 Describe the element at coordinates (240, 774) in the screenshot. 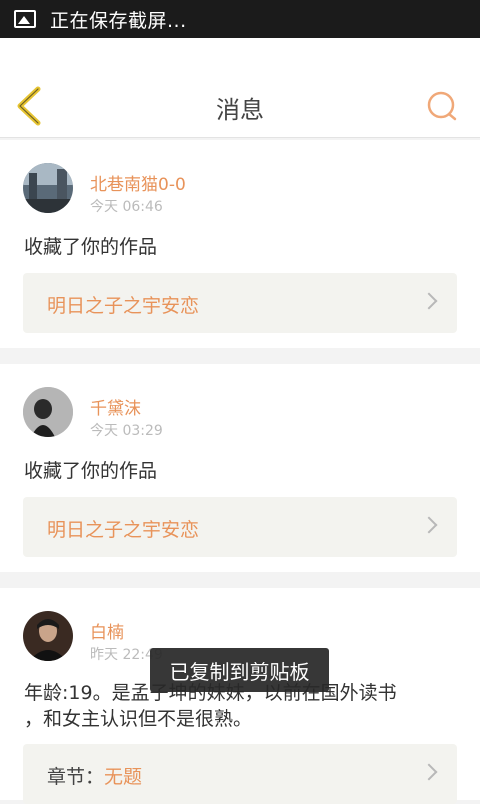

I see `chapter-link: 章节：无题` at that location.